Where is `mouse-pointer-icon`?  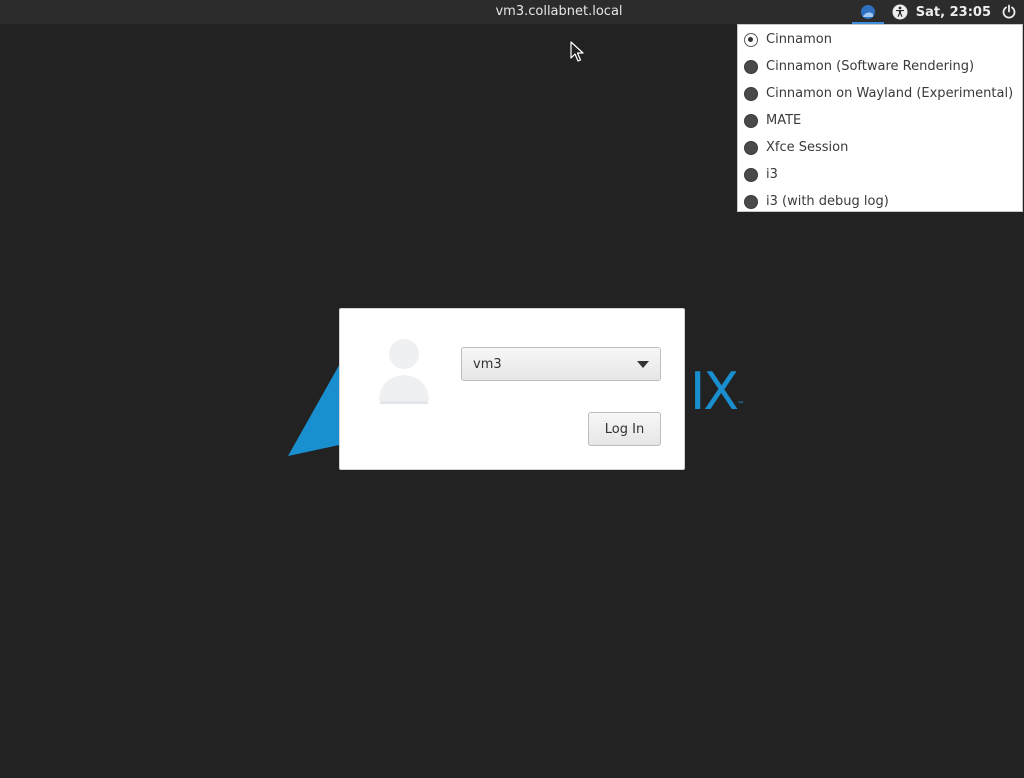 mouse-pointer-icon is located at coordinates (577, 51).